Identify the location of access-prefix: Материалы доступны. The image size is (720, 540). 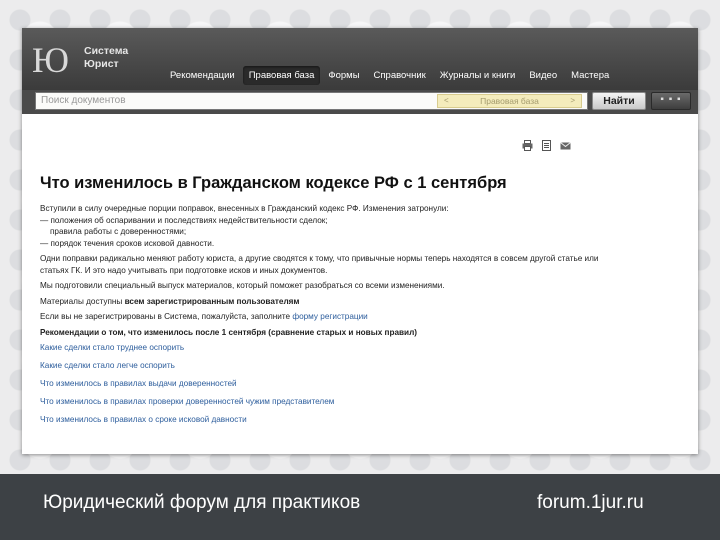
(82, 301).